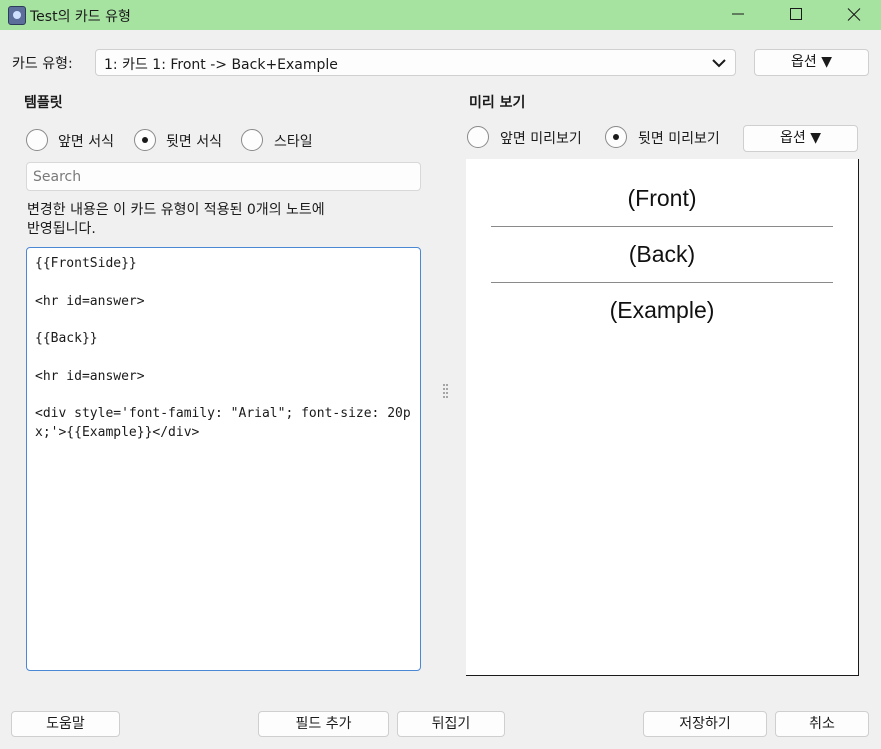  I want to click on card-type-selected-value: 1: 카드 1: Front -> Back+Example, so click(221, 65).